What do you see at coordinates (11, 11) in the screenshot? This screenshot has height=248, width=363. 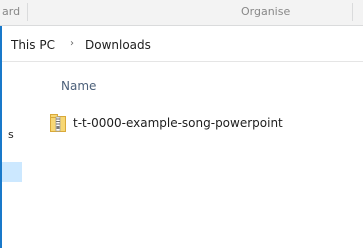 I see `ribbon-tab-fragment: ard` at bounding box center [11, 11].